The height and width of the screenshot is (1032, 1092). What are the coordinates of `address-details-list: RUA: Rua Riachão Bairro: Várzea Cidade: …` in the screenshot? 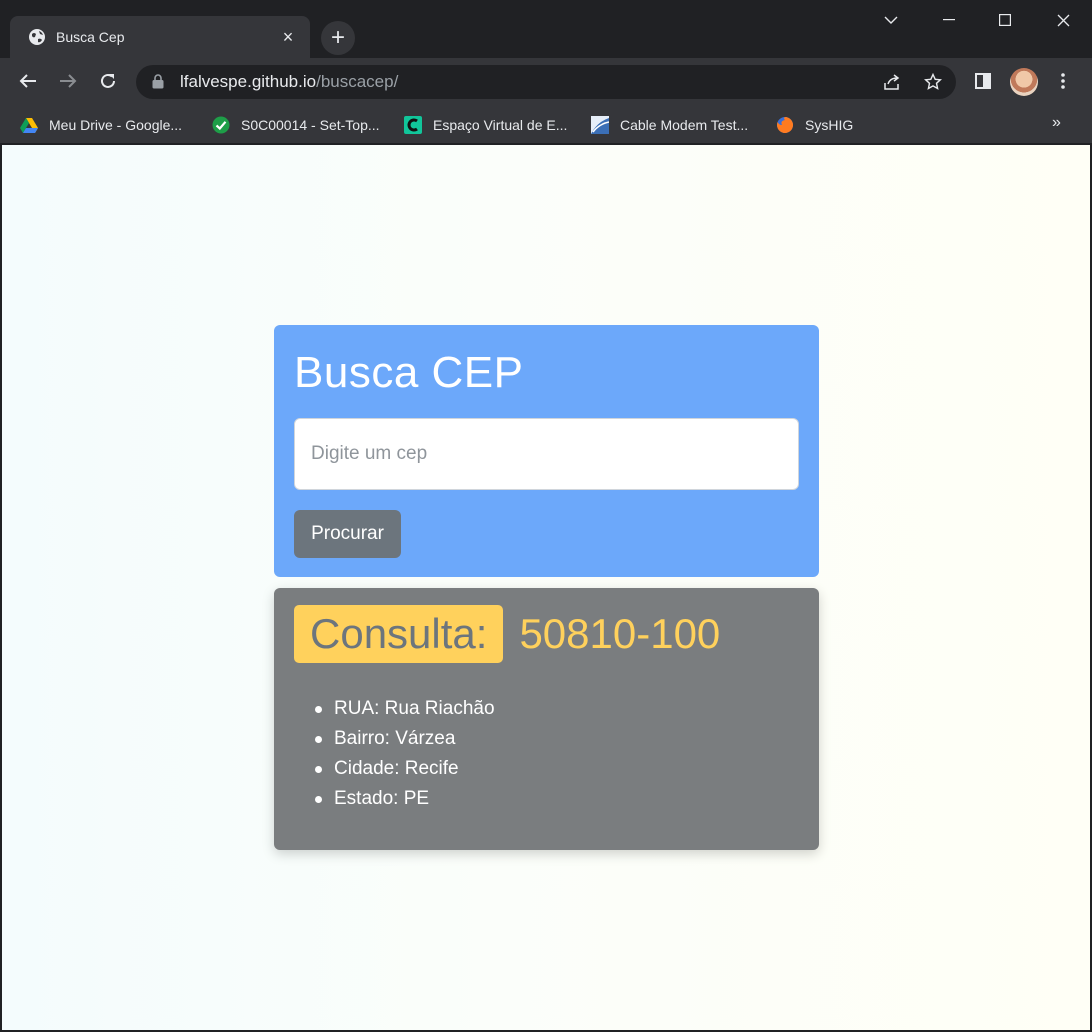 It's located at (546, 754).